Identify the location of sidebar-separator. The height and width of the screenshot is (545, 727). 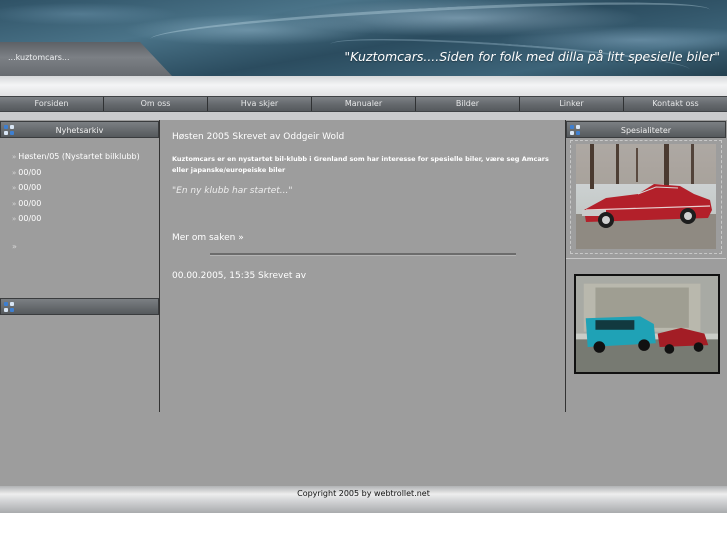
(646, 258).